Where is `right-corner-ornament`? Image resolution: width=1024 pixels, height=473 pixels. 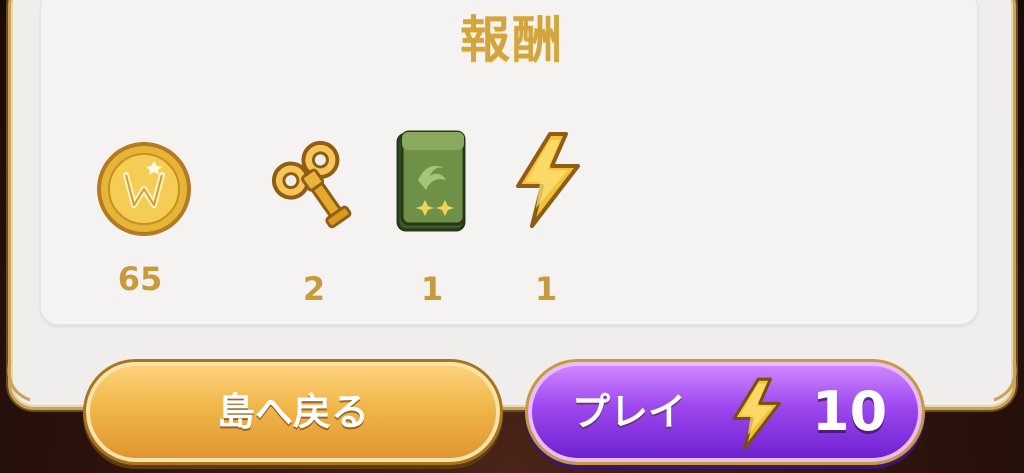
right-corner-ornament is located at coordinates (1004, 391).